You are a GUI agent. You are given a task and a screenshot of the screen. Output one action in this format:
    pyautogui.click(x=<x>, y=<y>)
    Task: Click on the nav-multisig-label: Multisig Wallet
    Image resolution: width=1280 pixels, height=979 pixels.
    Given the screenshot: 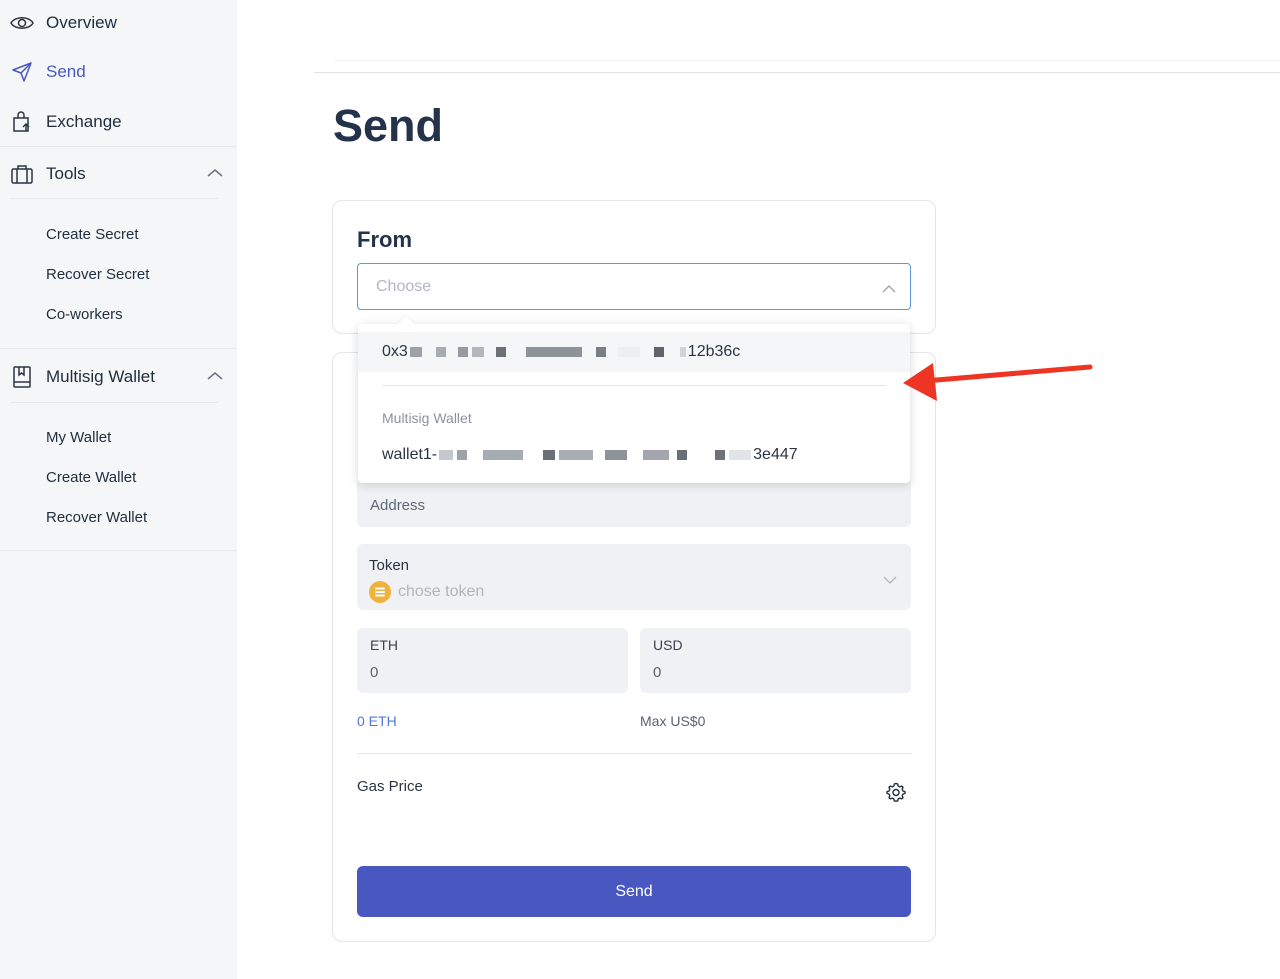 What is the action you would take?
    pyautogui.click(x=100, y=376)
    